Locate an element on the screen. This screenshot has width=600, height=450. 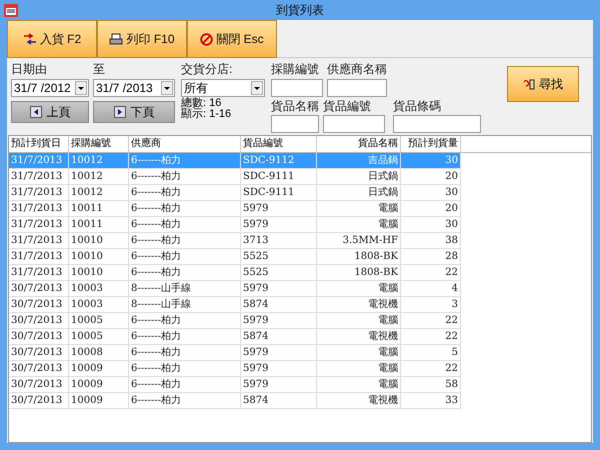
table-row: 30/7/2013 10008 6-------柏力 5979 電腦 5 is located at coordinates (235, 353).